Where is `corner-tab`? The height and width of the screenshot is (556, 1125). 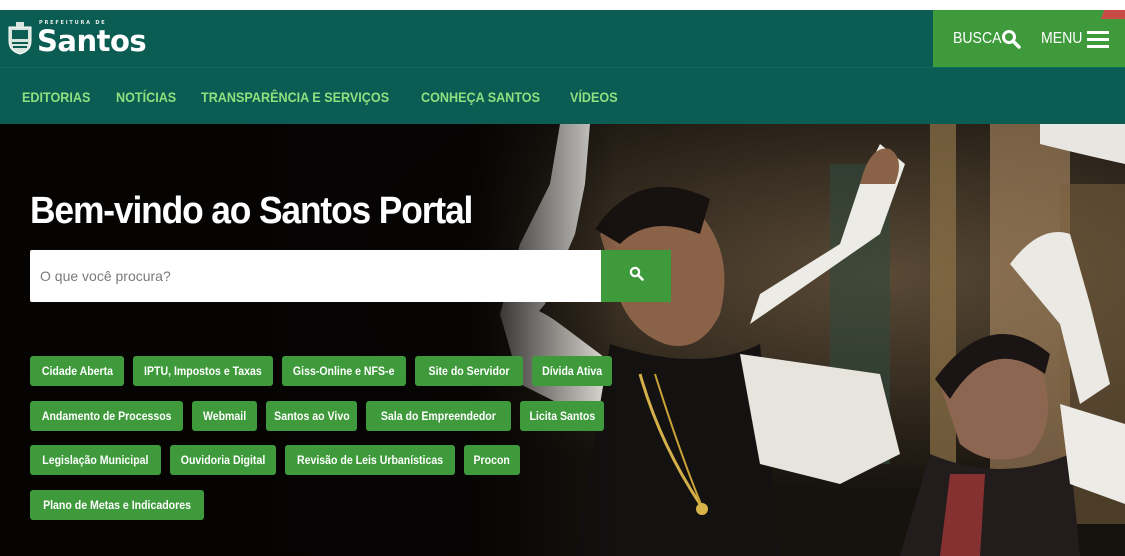 corner-tab is located at coordinates (1113, 14).